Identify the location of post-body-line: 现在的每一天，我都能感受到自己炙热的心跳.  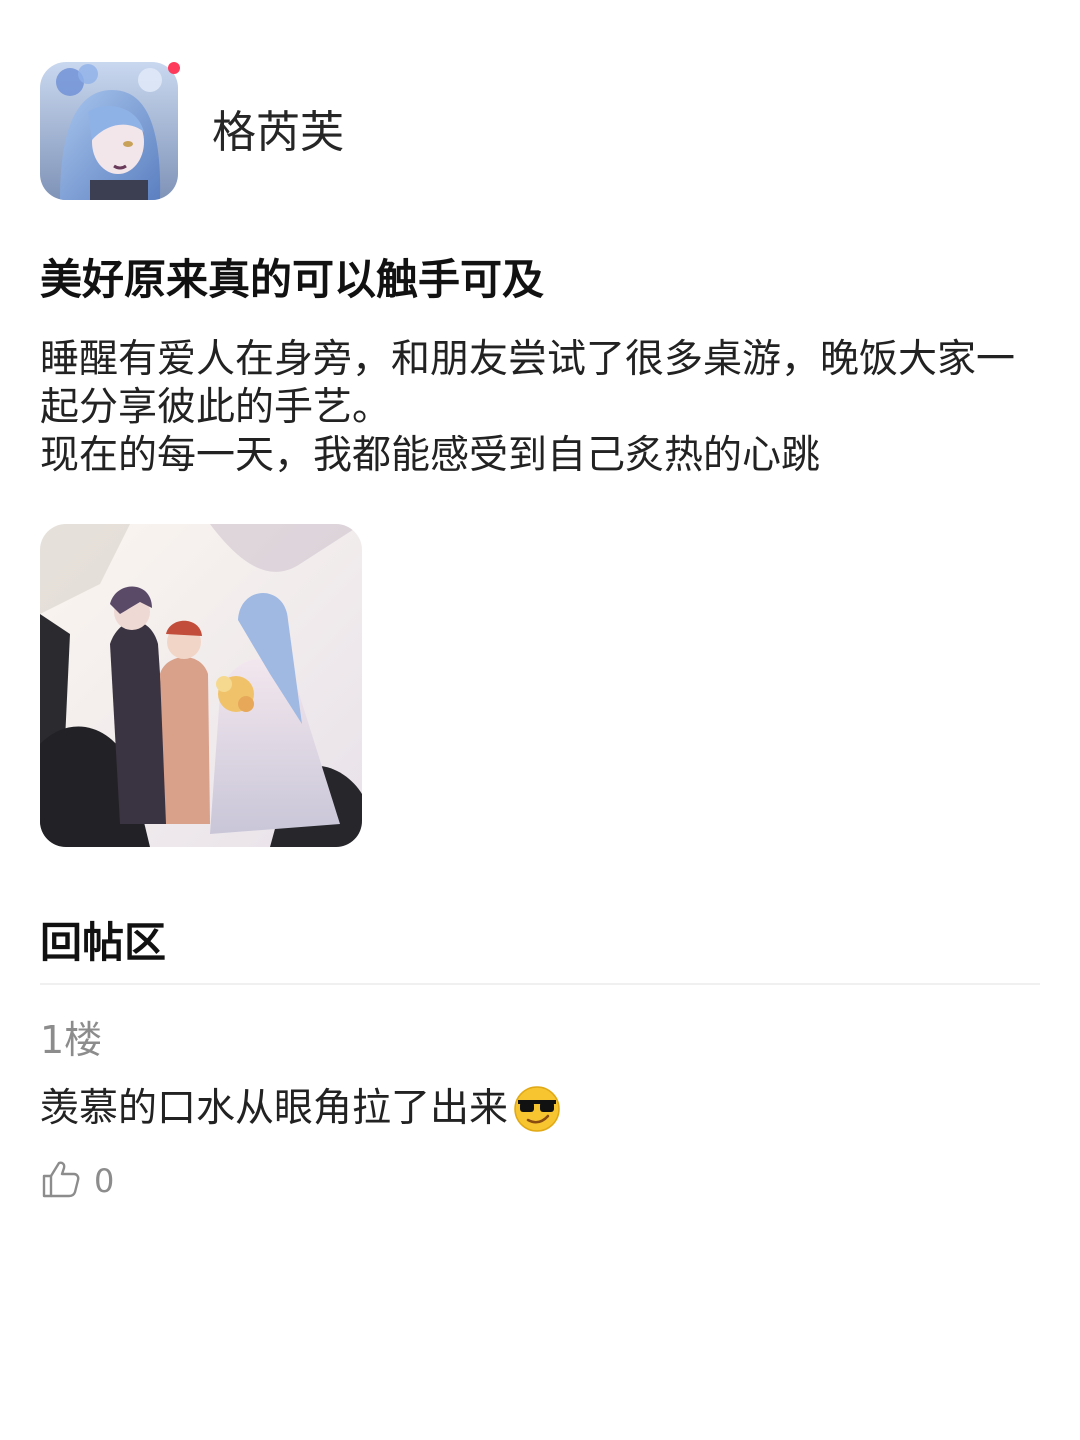
(430, 455).